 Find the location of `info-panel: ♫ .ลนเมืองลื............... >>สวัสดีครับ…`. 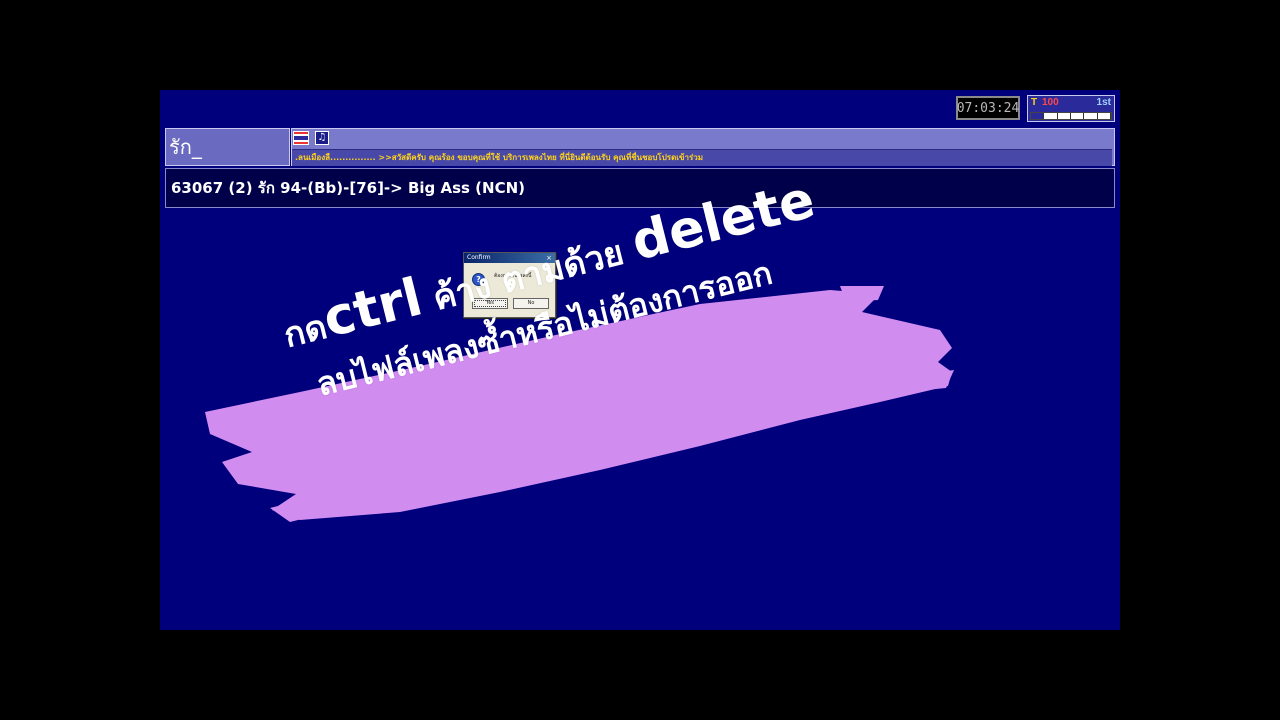

info-panel: ♫ .ลนเมืองลื............... >>สวัสดีครับ… is located at coordinates (703, 147).